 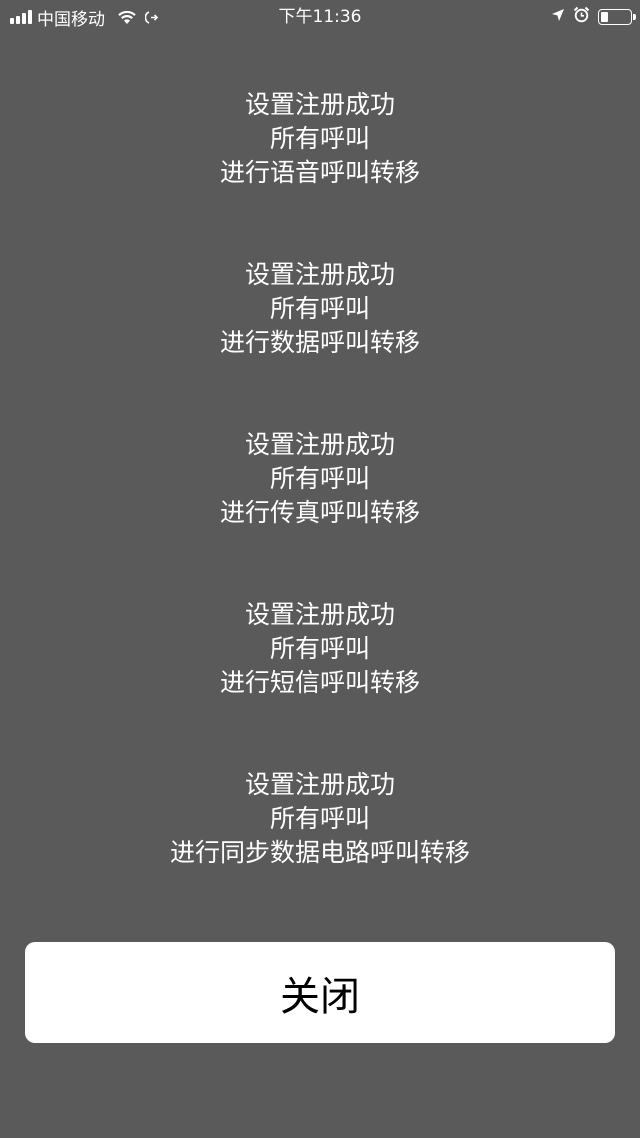 I want to click on message-block: 设置注册成功 所有呼叫进行短信呼叫转移, so click(x=320, y=649).